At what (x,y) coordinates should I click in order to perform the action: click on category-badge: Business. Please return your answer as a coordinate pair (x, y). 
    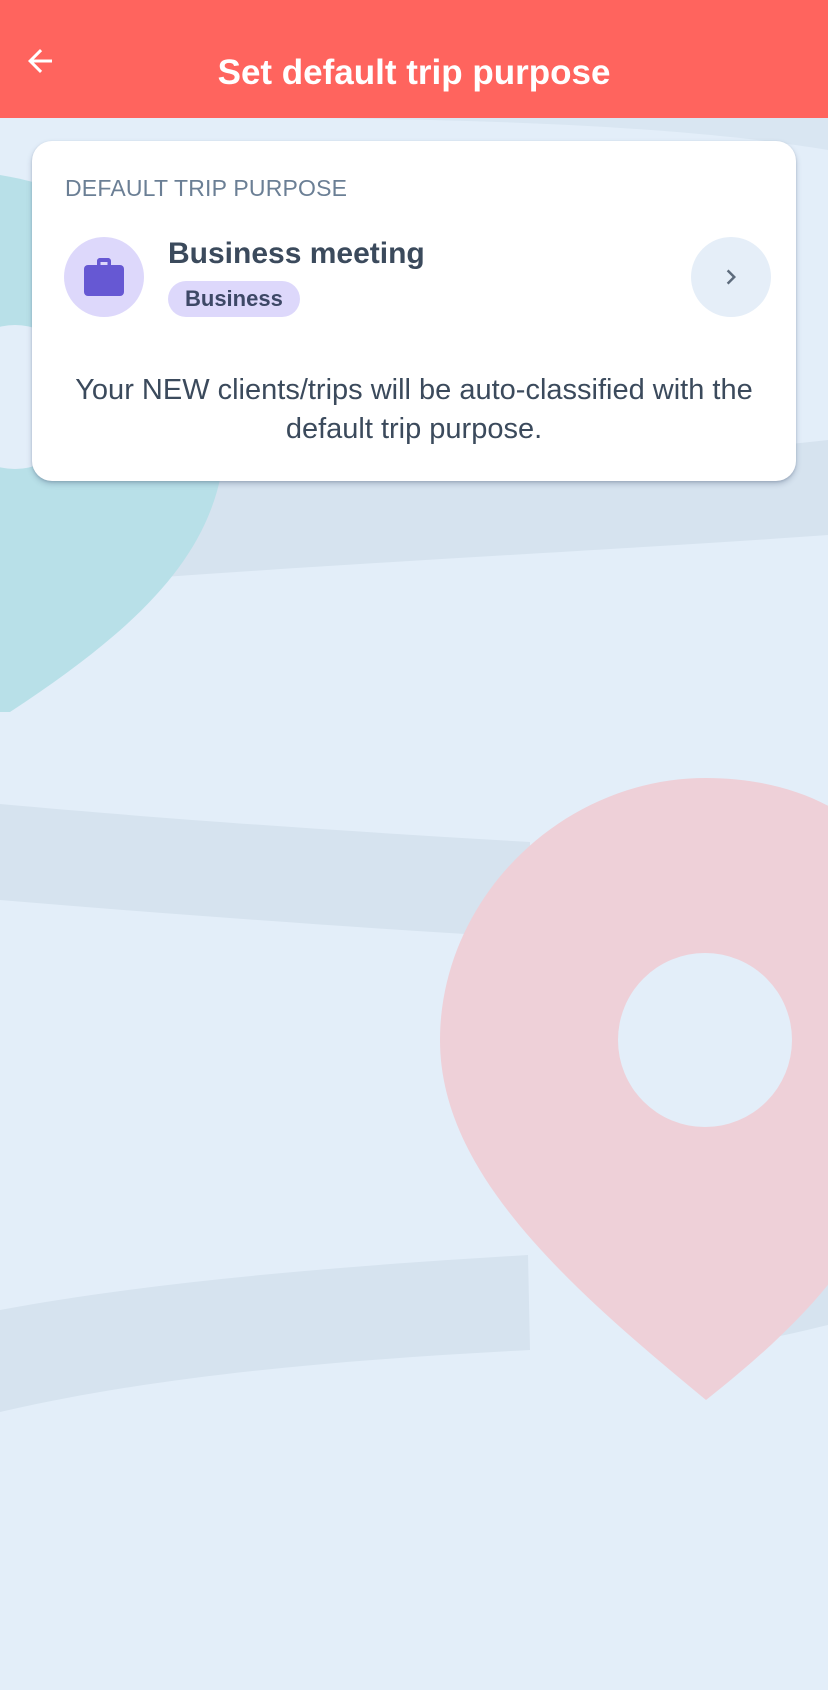
    Looking at the image, I should click on (234, 299).